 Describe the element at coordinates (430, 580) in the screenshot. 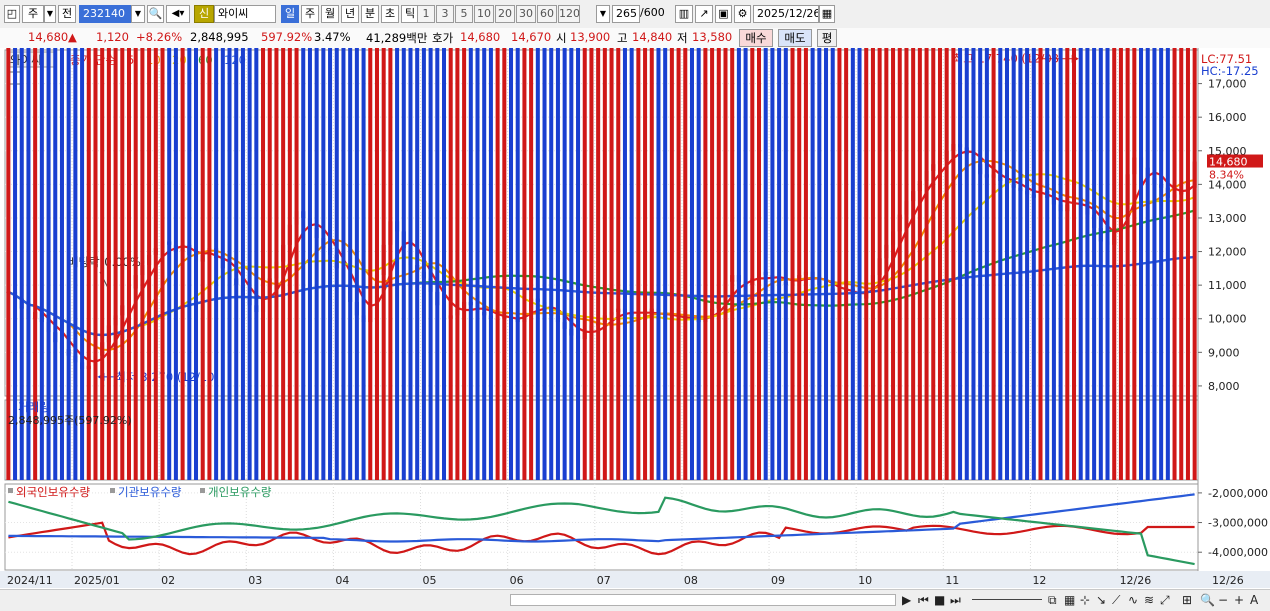

I see `x-tick-label: 05` at that location.